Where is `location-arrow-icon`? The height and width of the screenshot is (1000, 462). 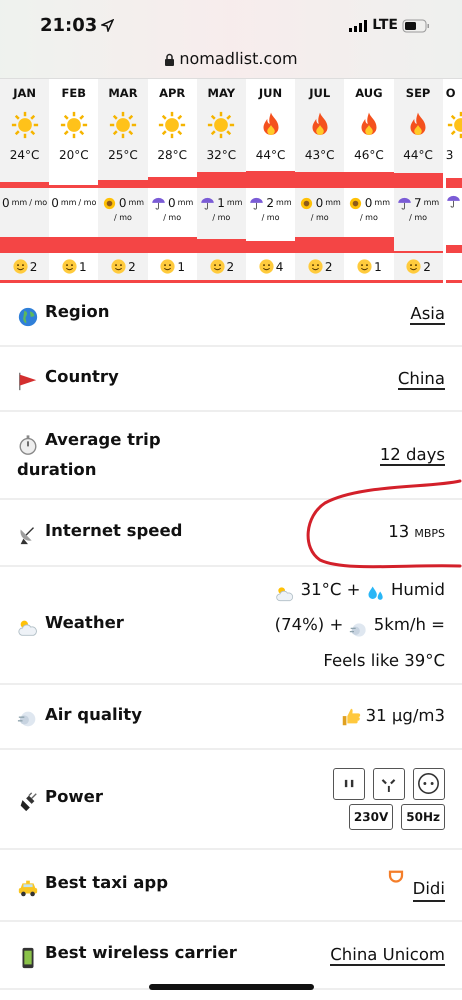 location-arrow-icon is located at coordinates (107, 25).